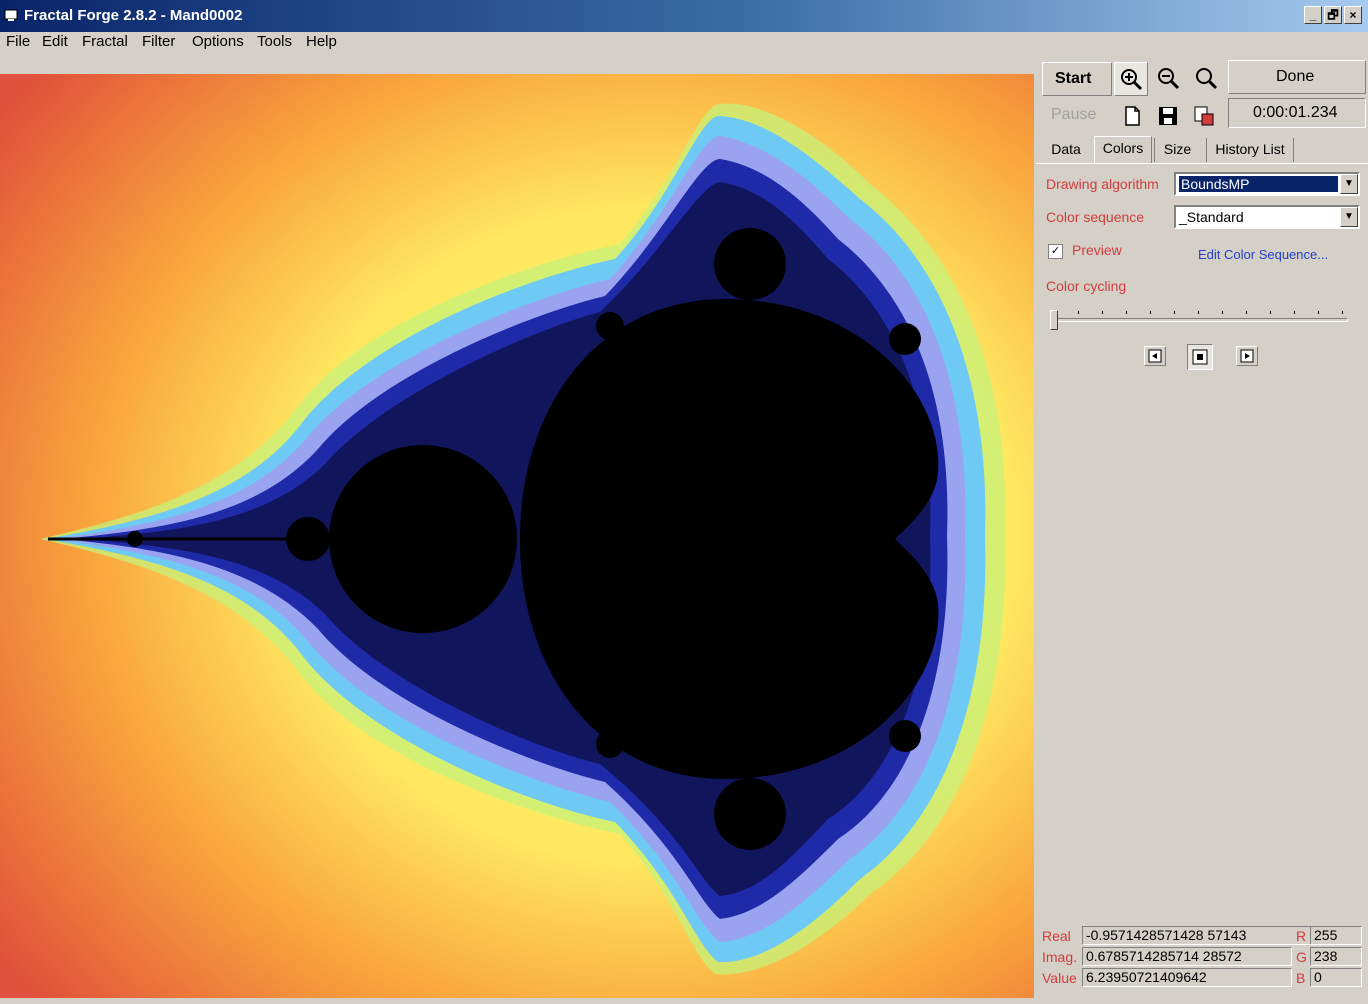 This screenshot has width=1368, height=1004. I want to click on imag-label: Imag., so click(1060, 957).